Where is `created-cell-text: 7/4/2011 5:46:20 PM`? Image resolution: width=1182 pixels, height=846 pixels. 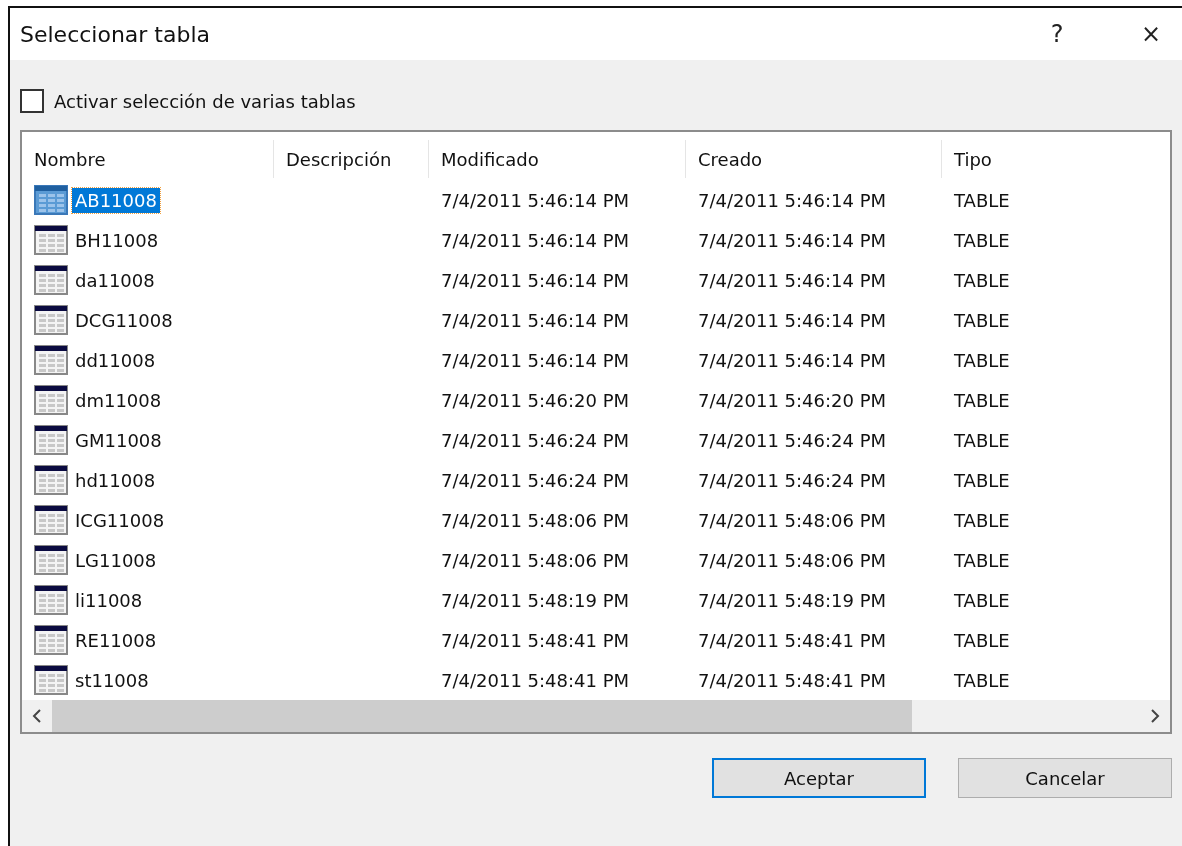
created-cell-text: 7/4/2011 5:46:20 PM is located at coordinates (792, 400).